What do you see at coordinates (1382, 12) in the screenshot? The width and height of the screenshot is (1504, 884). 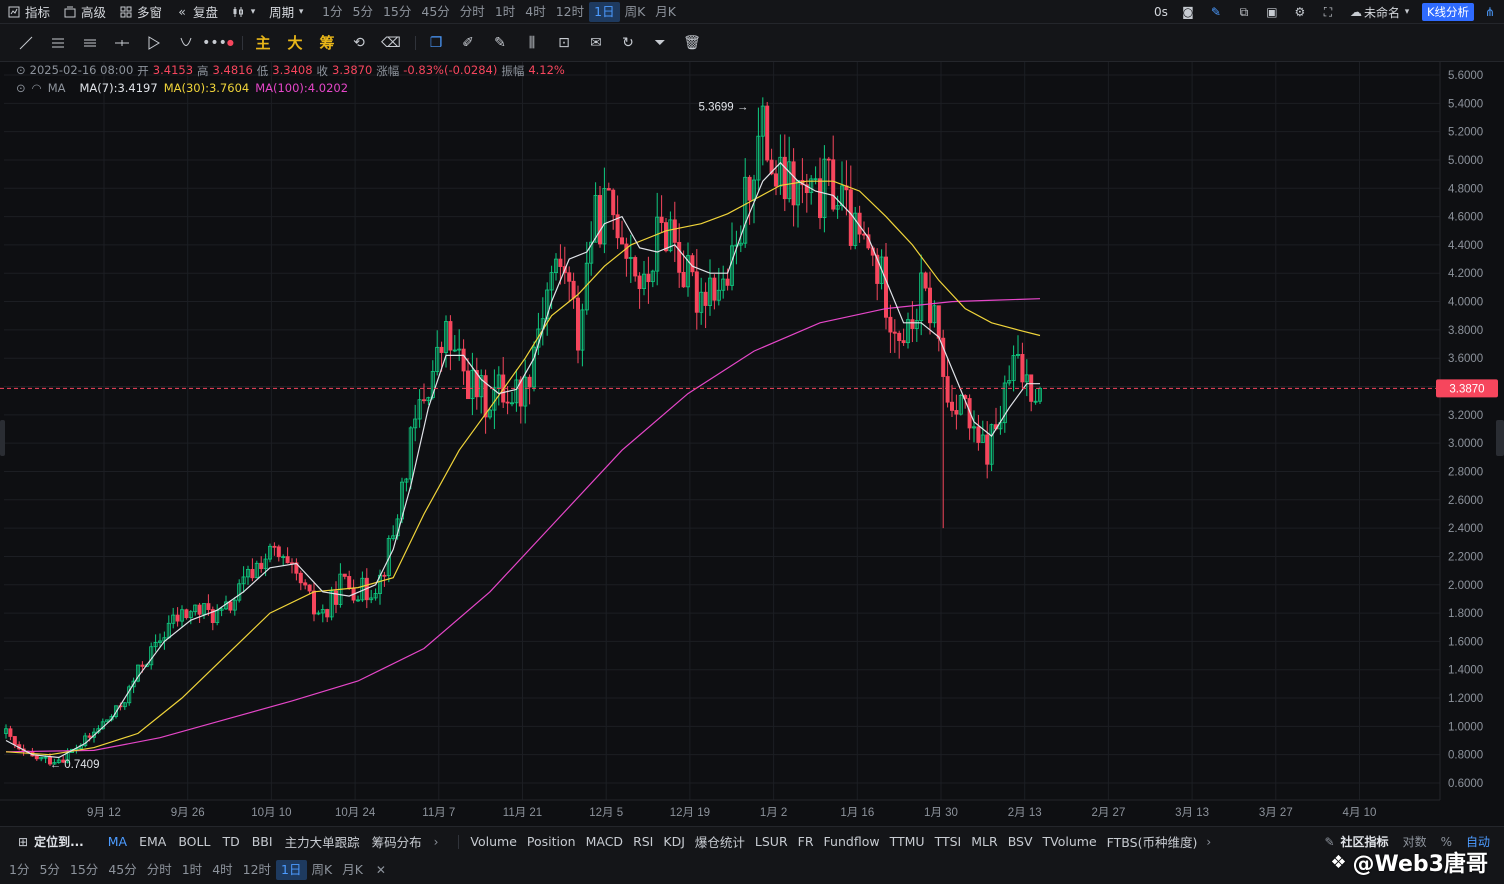 I see `layout-name: 未命名` at bounding box center [1382, 12].